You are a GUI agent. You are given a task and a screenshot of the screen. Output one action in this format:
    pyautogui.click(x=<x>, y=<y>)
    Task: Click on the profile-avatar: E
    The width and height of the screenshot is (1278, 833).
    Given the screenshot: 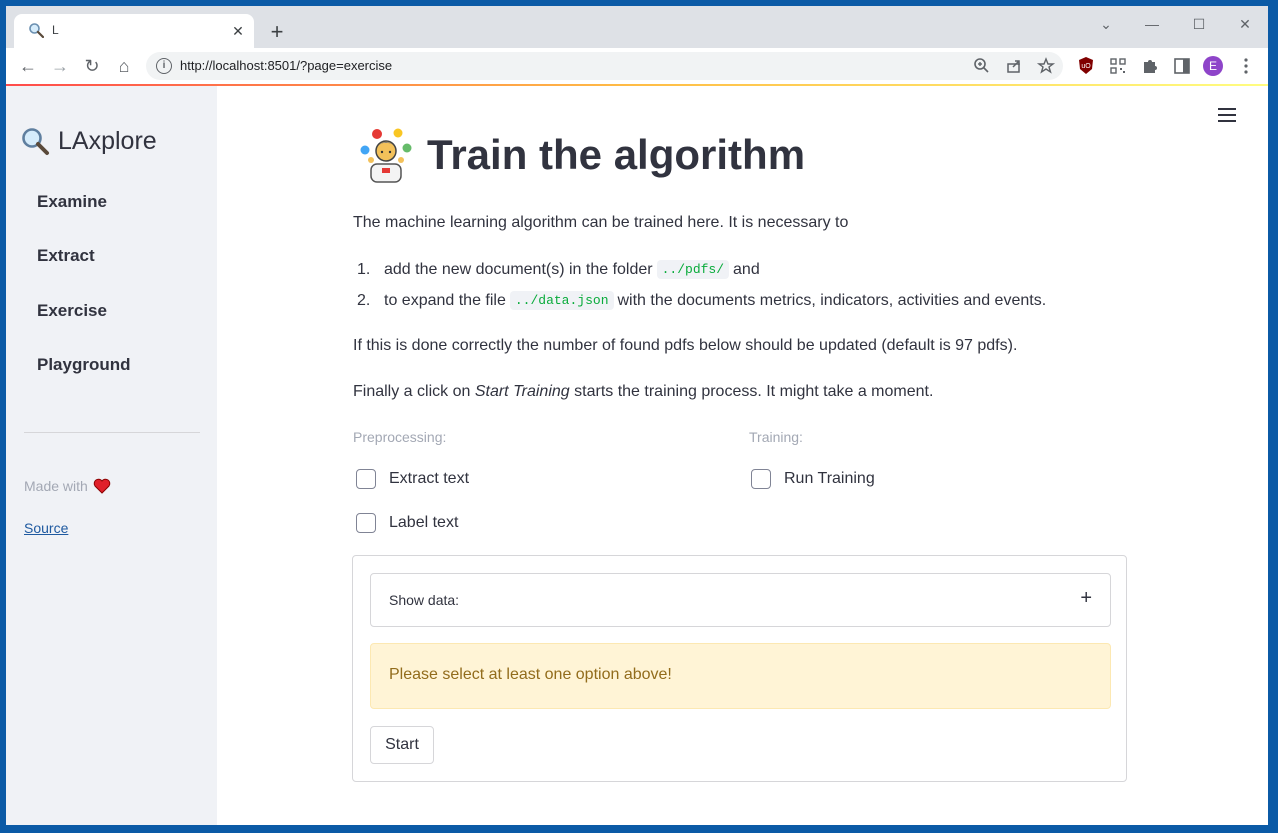 What is the action you would take?
    pyautogui.click(x=1213, y=66)
    